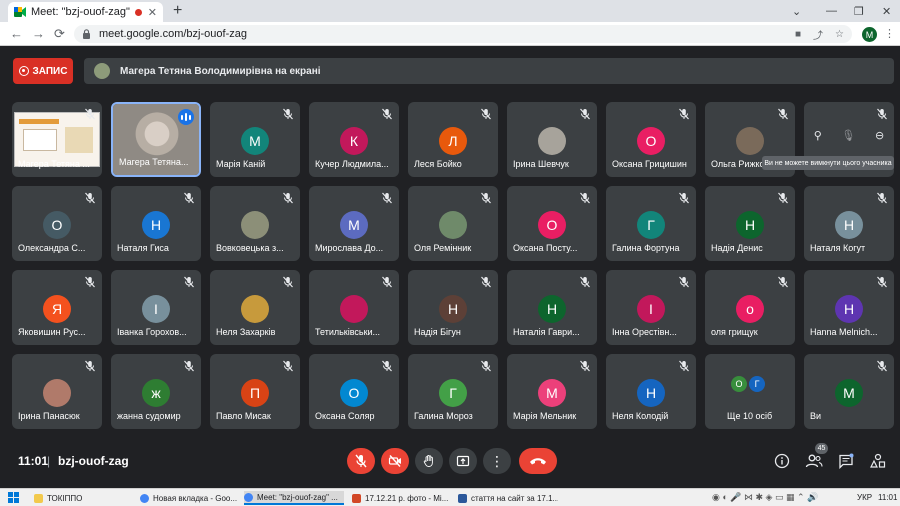 This screenshot has height=506, width=900. What do you see at coordinates (750, 391) in the screenshot?
I see `participant-tile: О Г Ще 10 осіб` at bounding box center [750, 391].